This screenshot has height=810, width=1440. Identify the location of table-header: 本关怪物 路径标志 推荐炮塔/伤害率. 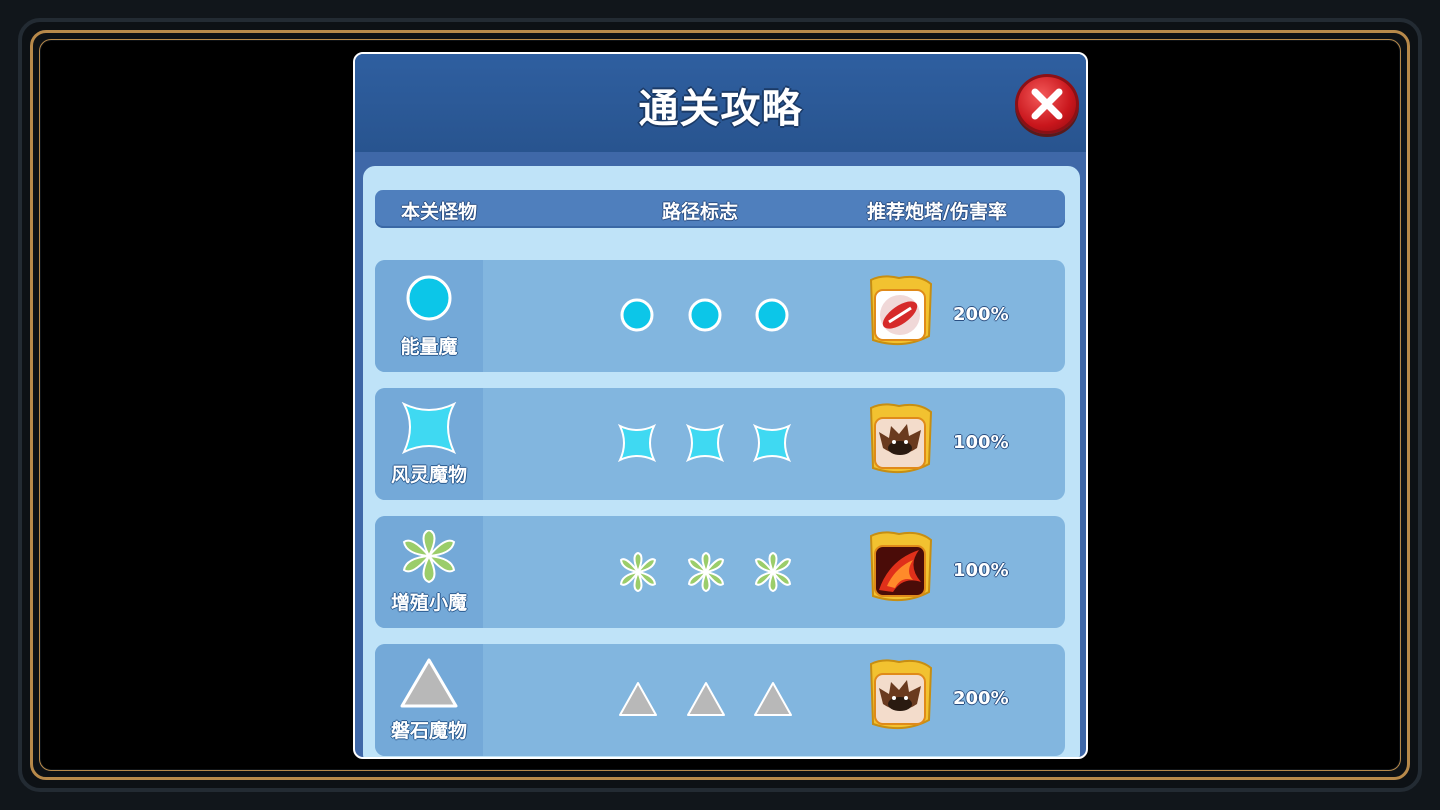
(720, 209).